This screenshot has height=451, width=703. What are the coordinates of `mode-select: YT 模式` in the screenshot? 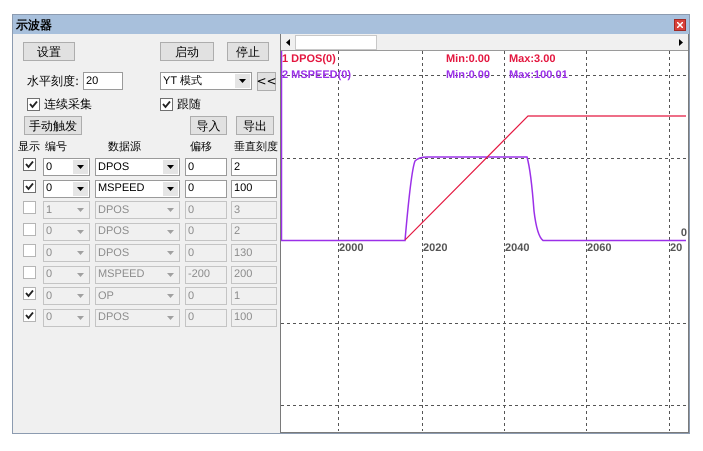 It's located at (206, 81).